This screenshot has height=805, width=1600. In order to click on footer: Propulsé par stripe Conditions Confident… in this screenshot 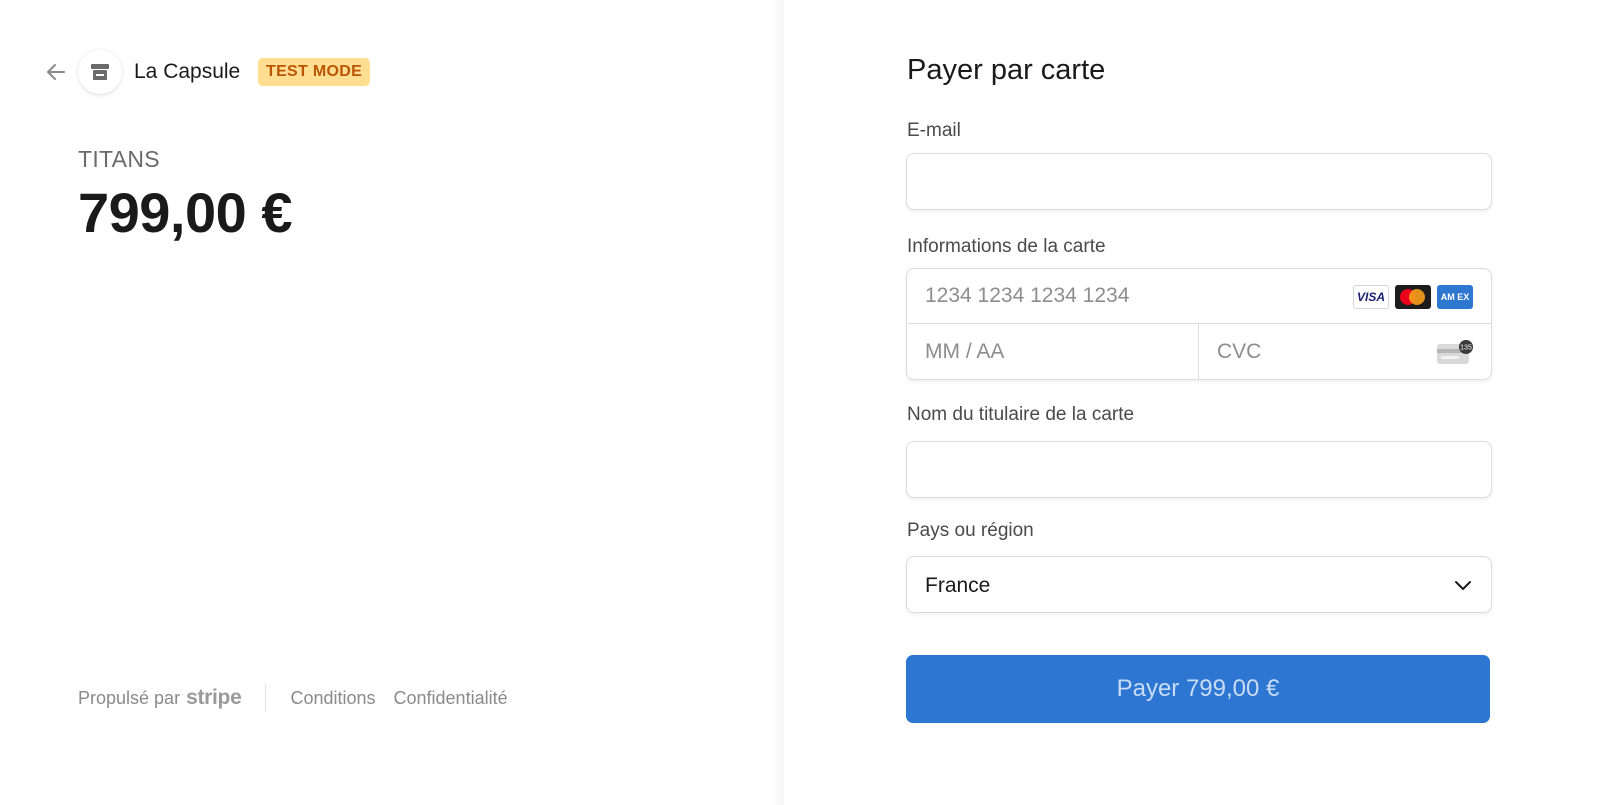, I will do `click(302, 698)`.